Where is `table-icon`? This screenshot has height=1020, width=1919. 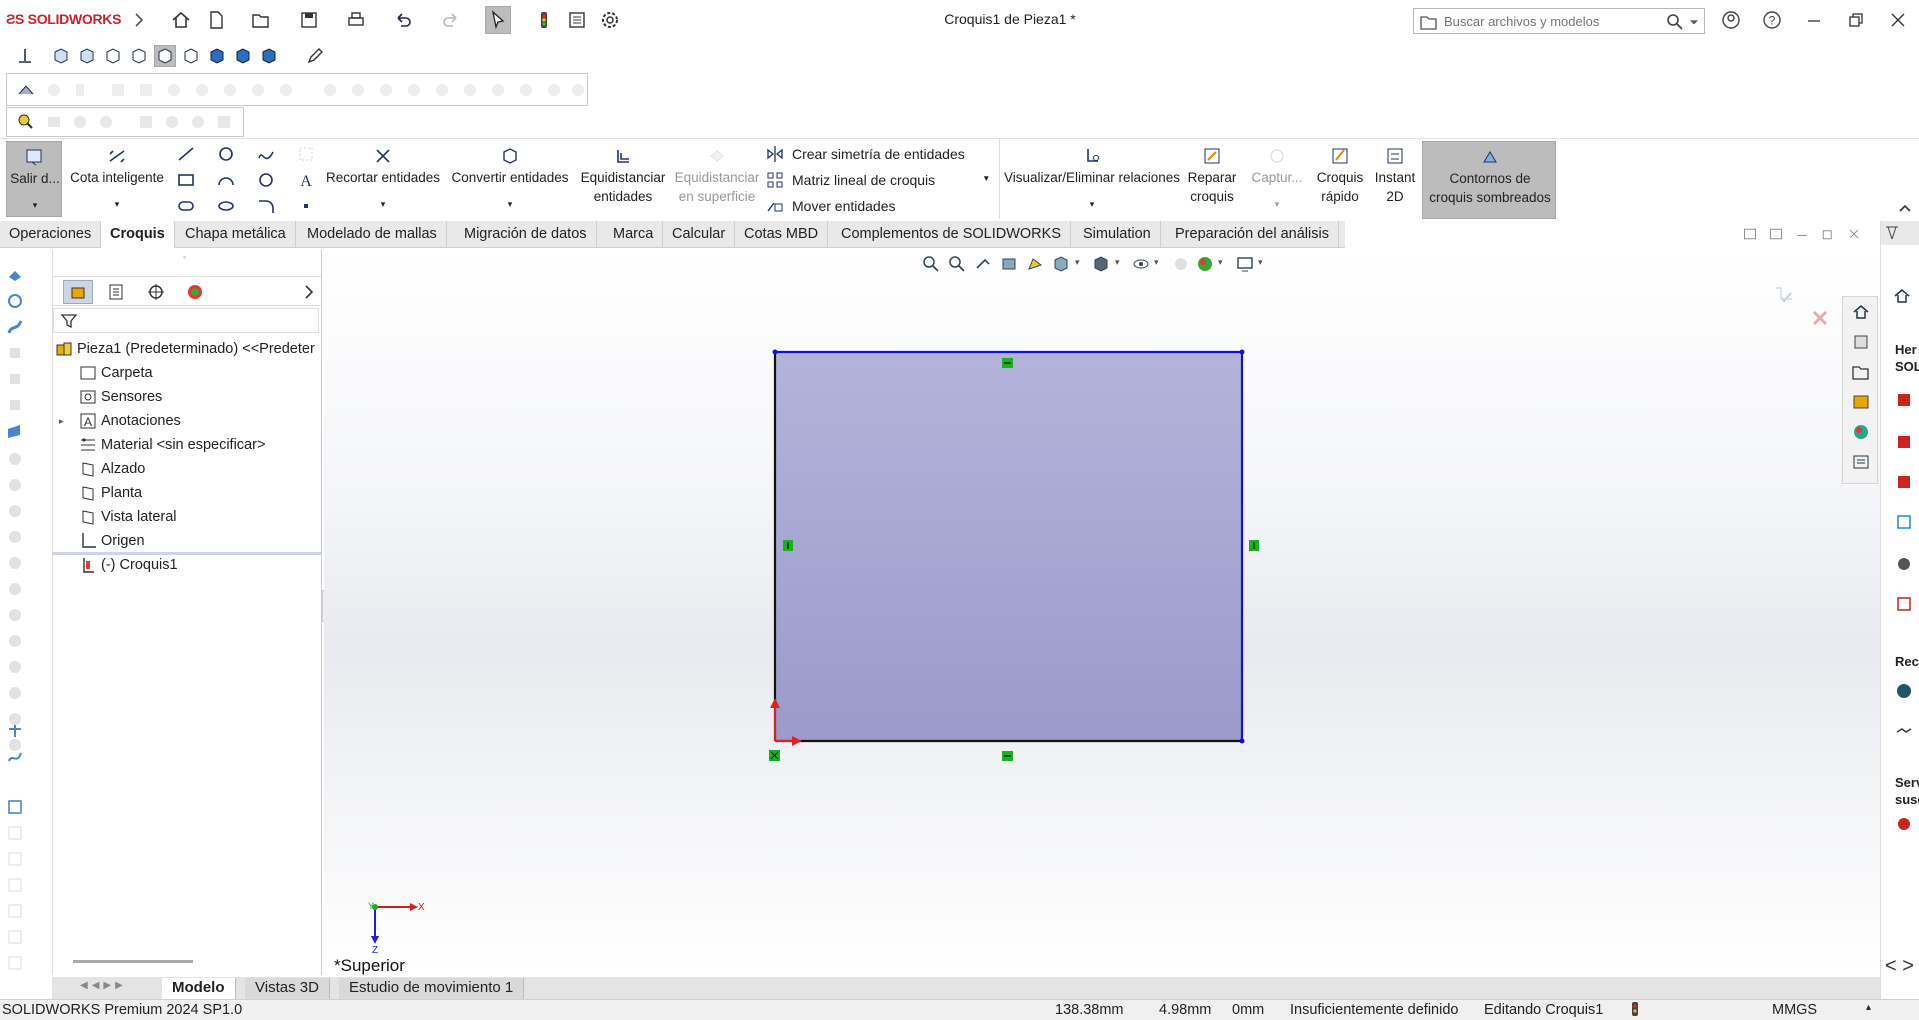
table-icon is located at coordinates (224, 122).